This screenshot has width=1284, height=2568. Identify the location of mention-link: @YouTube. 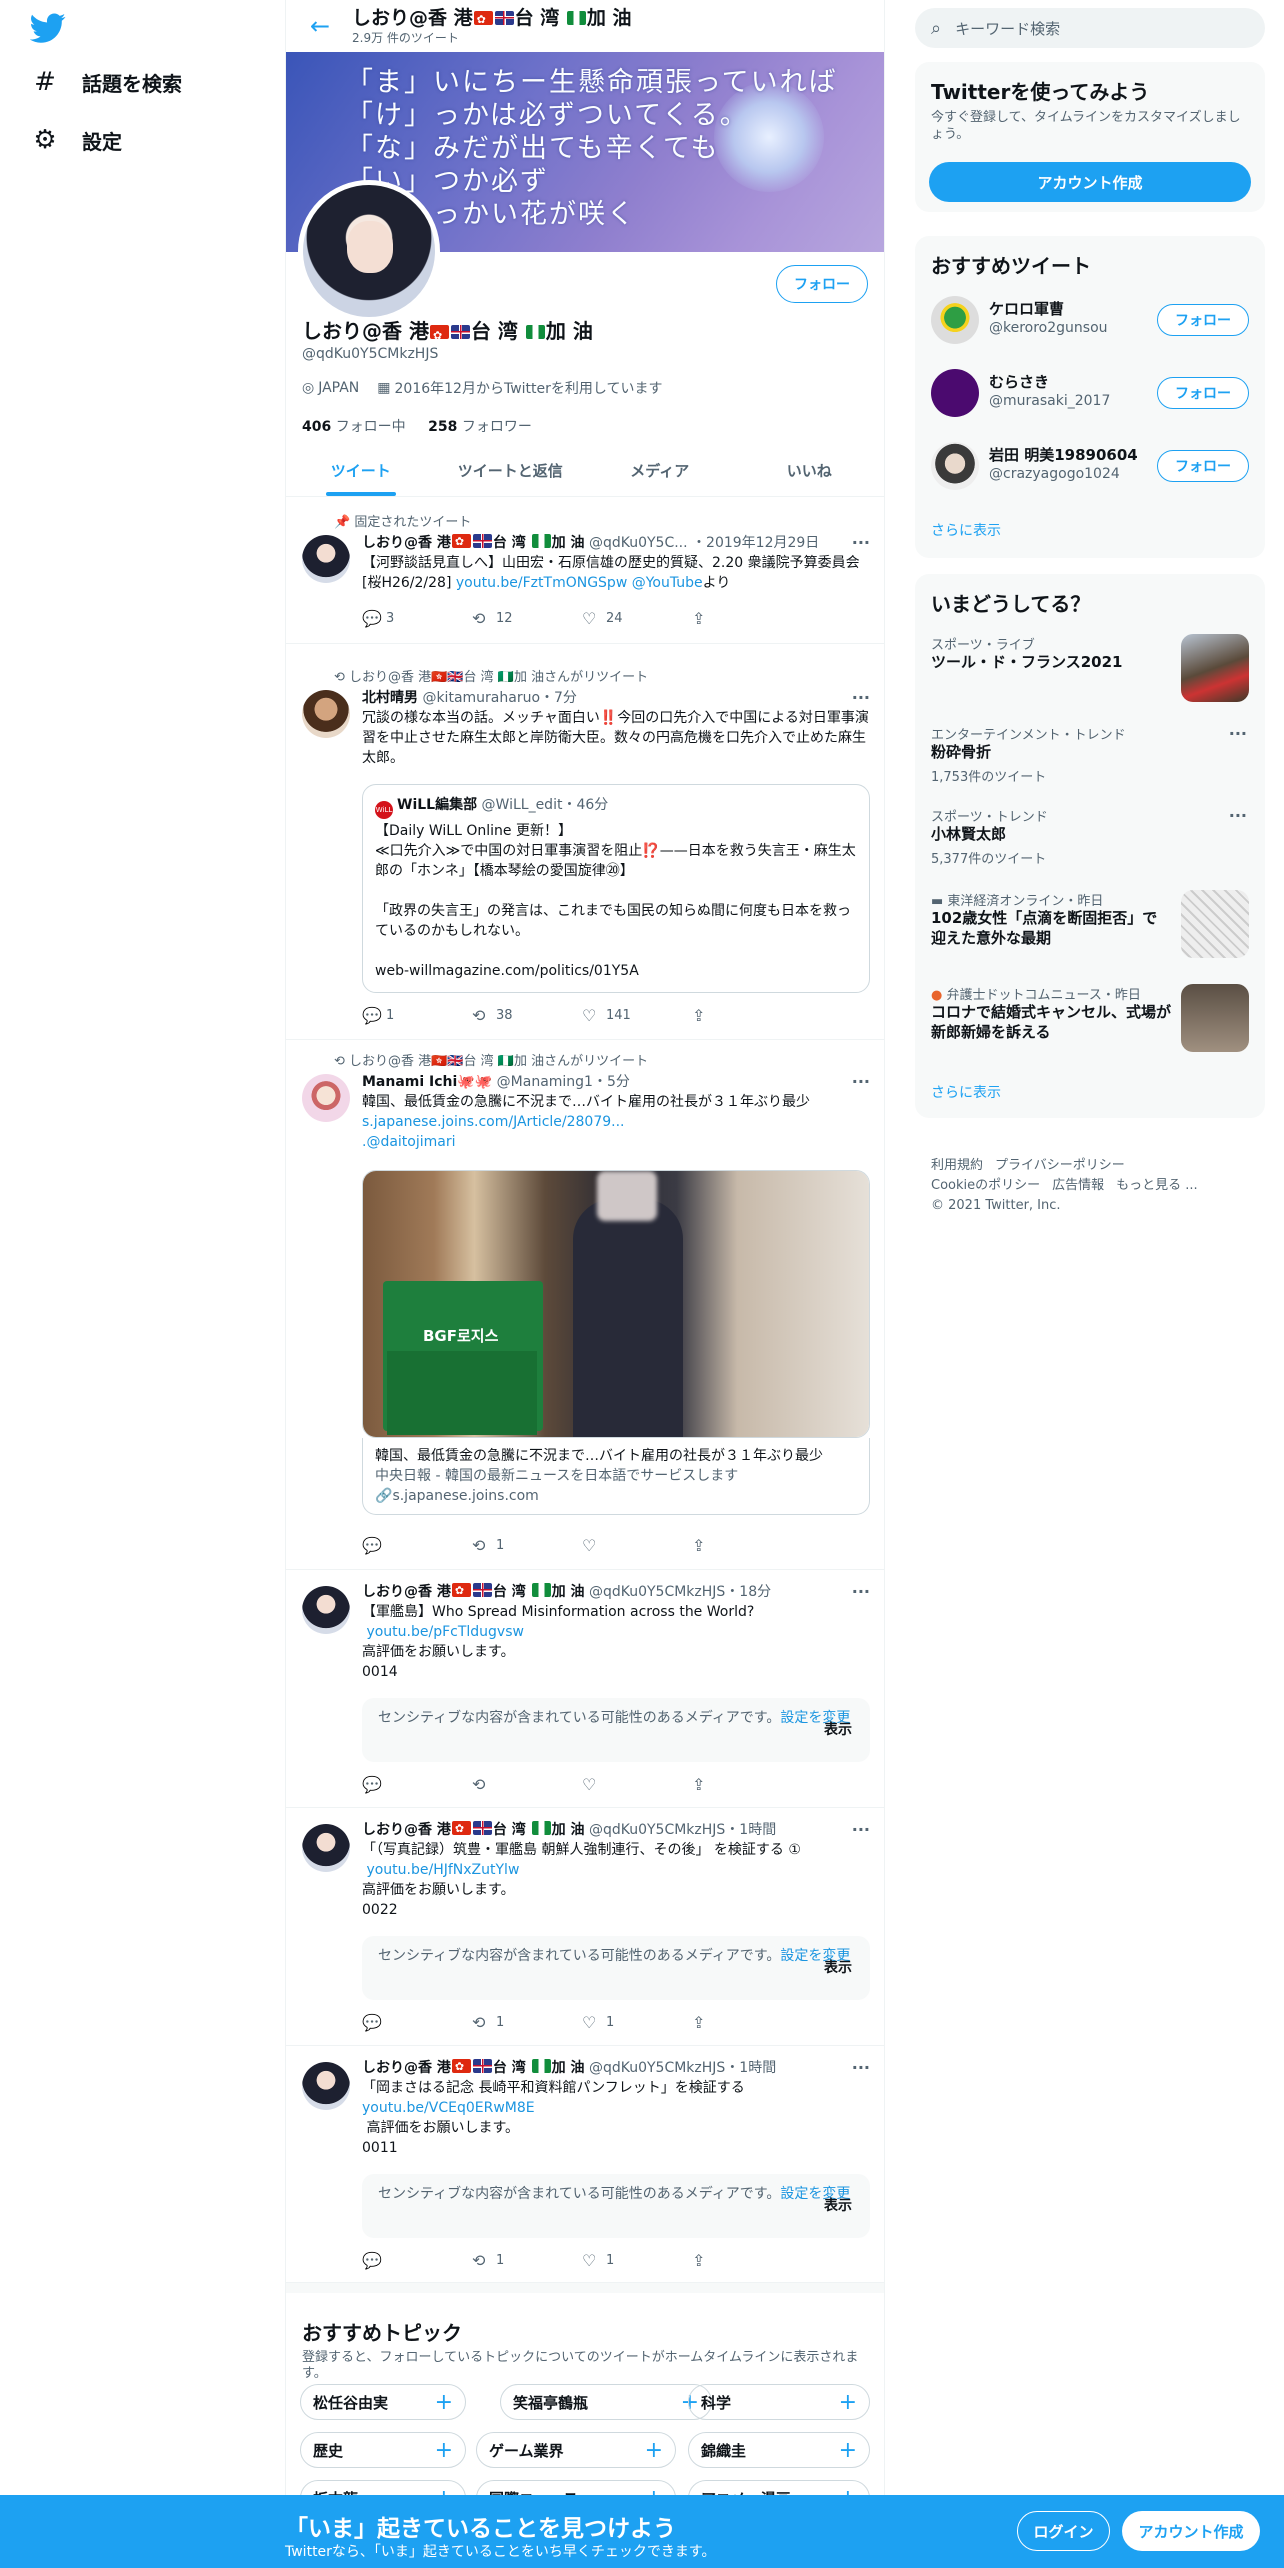
(667, 583).